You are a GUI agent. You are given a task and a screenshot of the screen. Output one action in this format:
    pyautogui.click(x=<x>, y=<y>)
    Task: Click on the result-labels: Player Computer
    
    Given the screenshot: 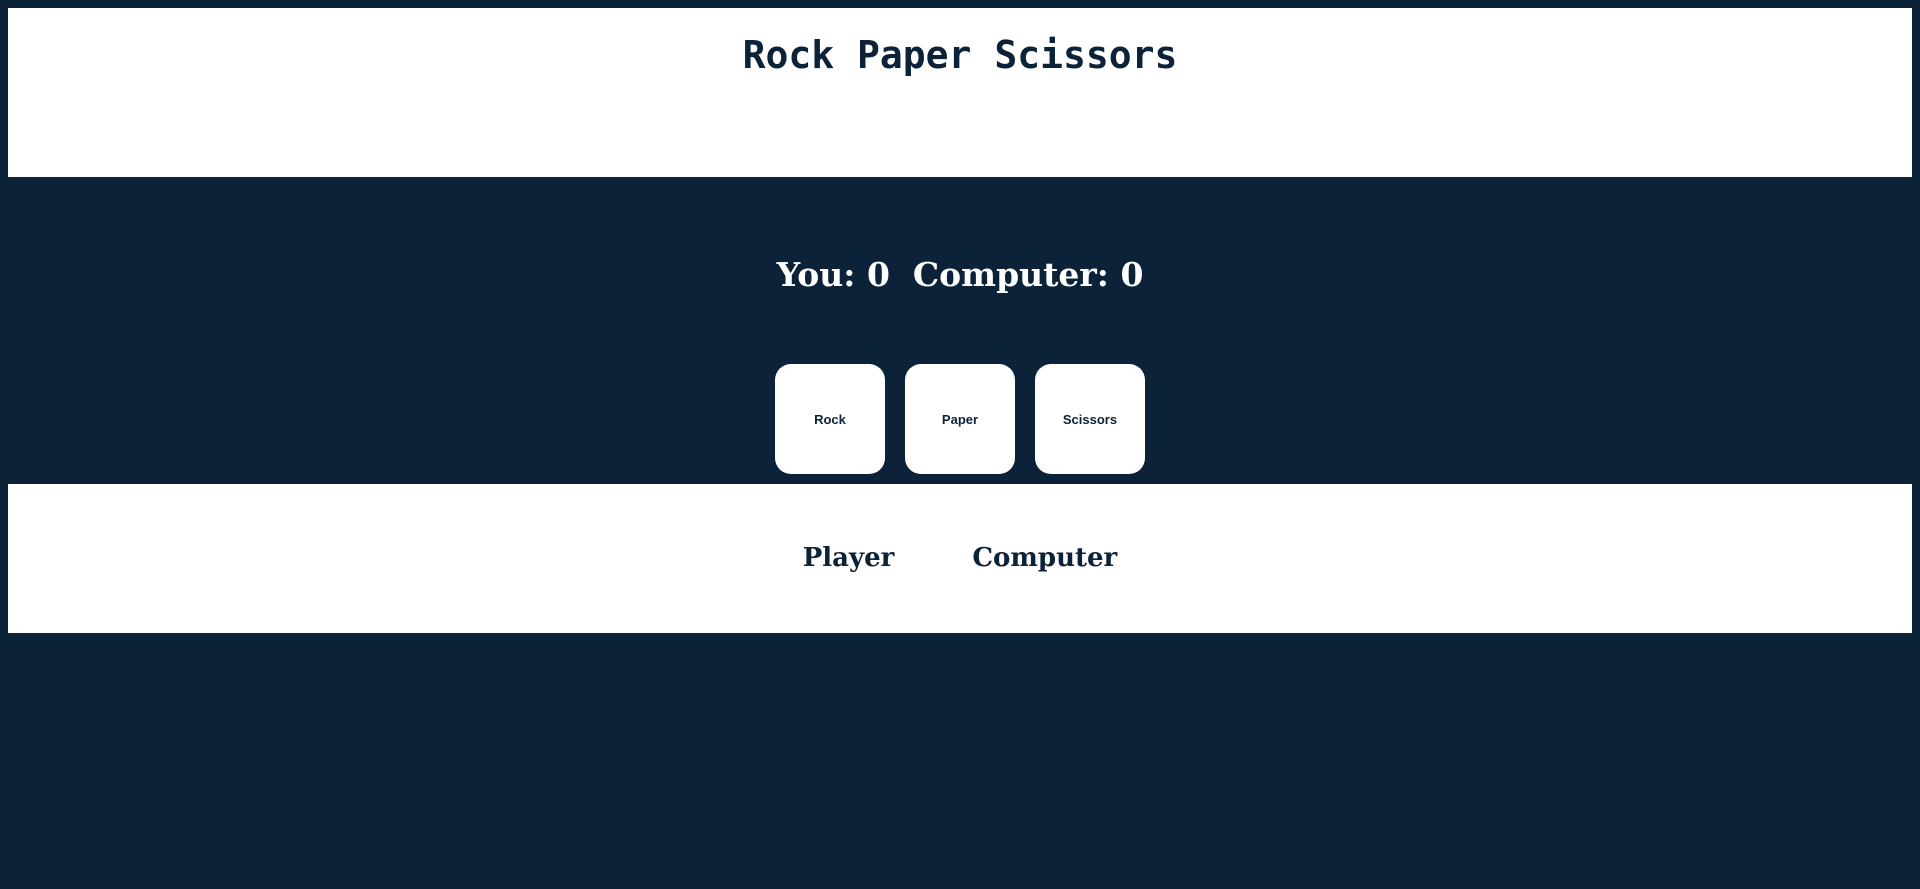 What is the action you would take?
    pyautogui.click(x=960, y=558)
    